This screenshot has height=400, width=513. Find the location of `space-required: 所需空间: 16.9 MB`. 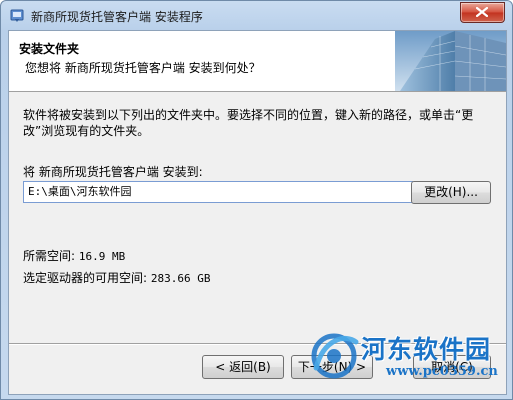

space-required: 所需空间: 16.9 MB is located at coordinates (74, 255).